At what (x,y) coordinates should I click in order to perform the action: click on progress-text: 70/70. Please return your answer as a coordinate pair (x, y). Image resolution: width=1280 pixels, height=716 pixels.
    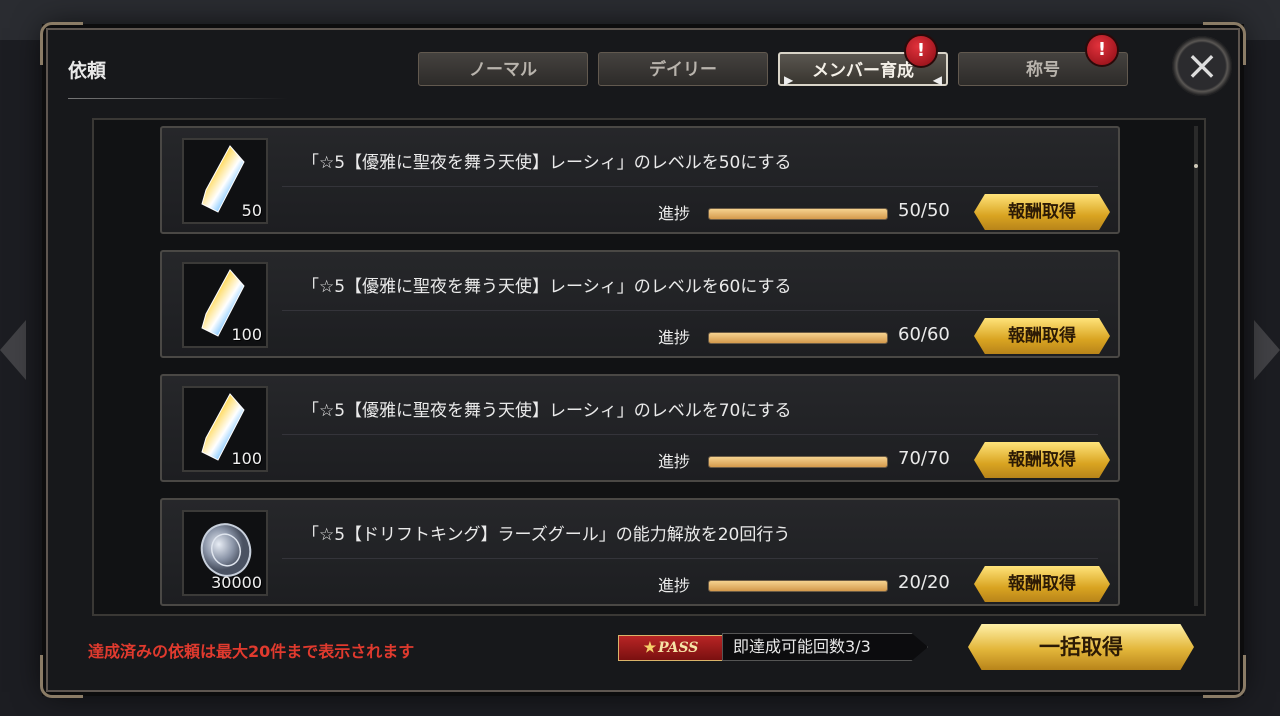
    Looking at the image, I should click on (924, 458).